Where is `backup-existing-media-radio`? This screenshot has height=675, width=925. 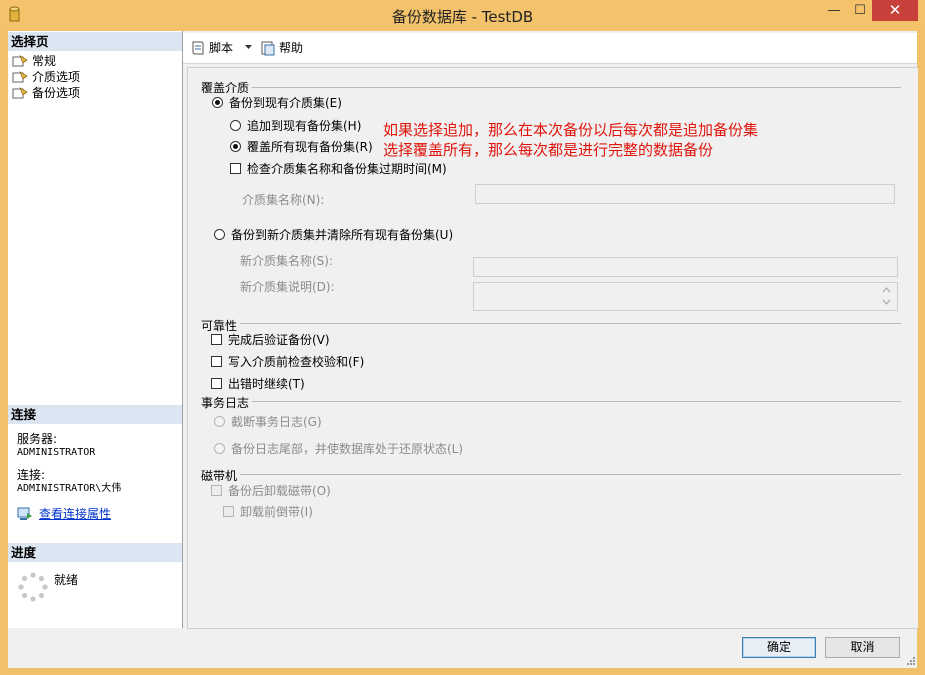 backup-existing-media-radio is located at coordinates (217, 102).